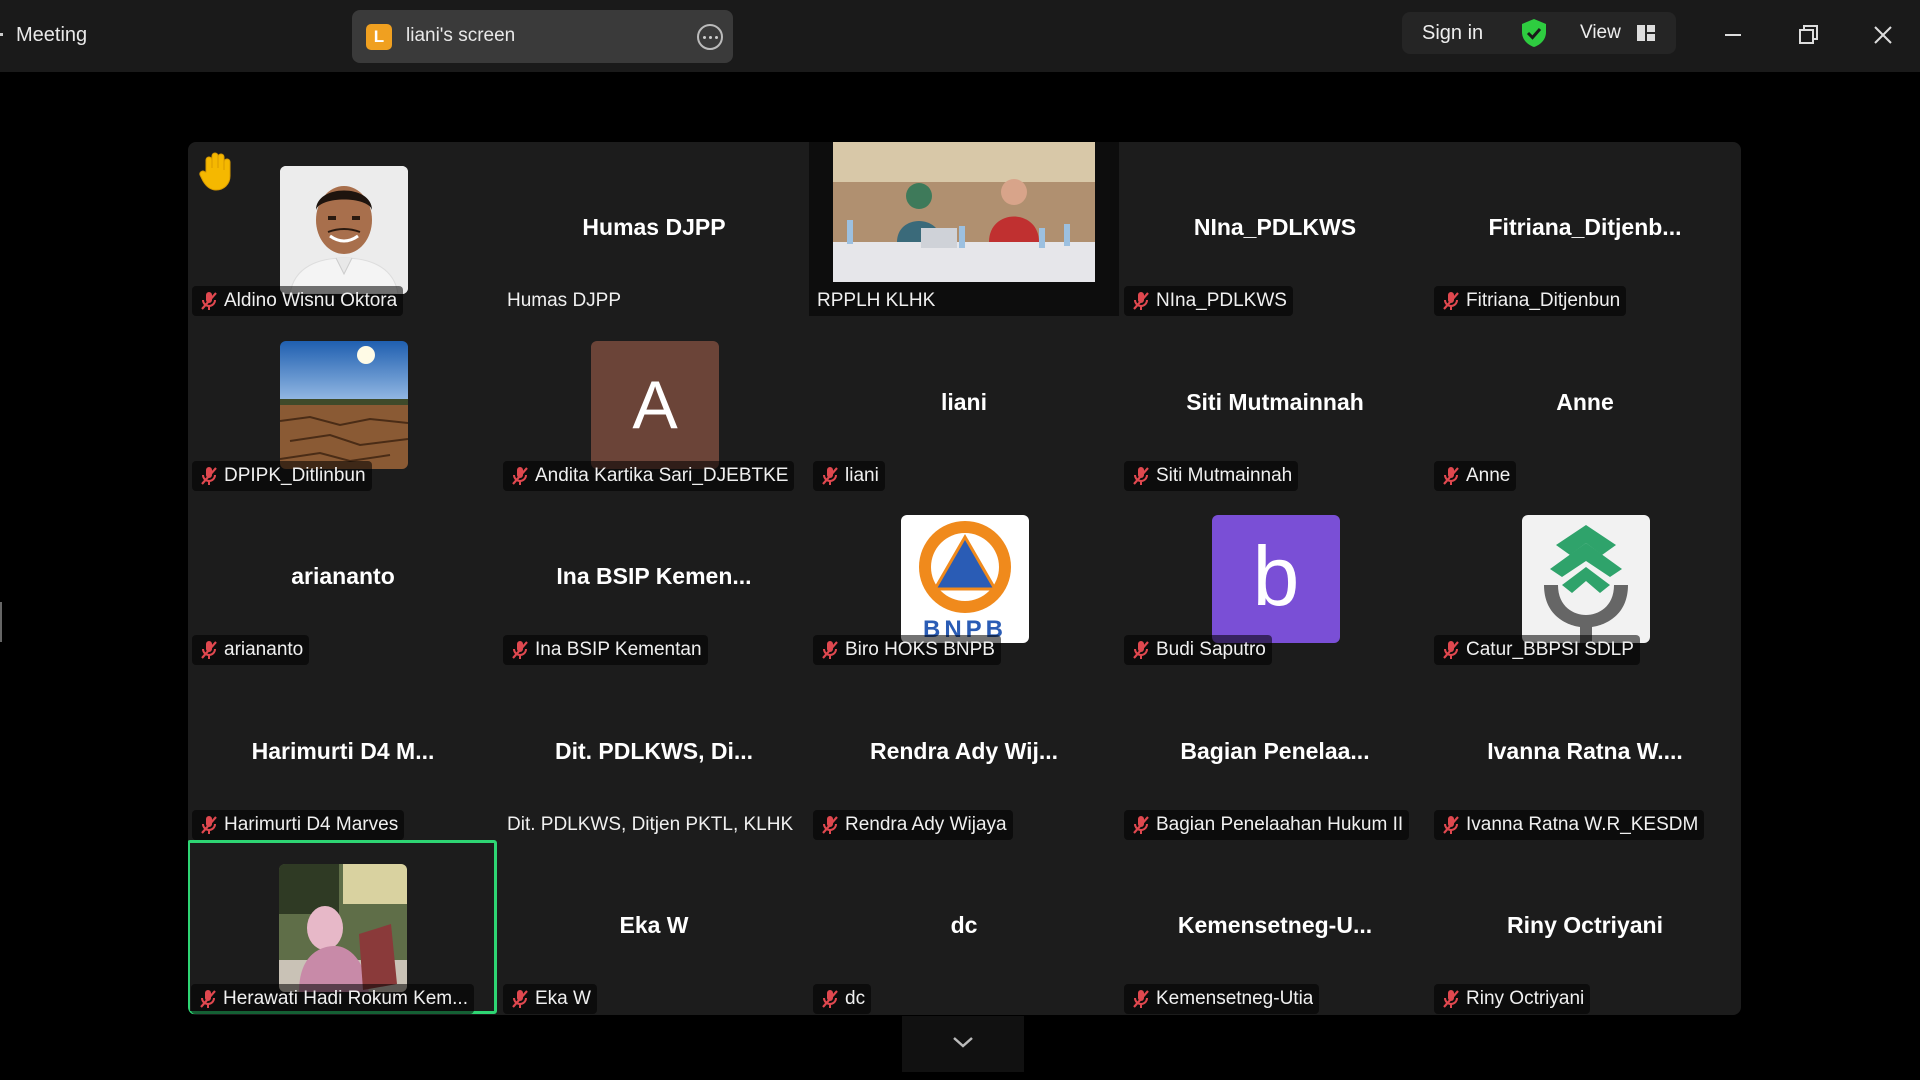 This screenshot has width=1920, height=1080. Describe the element at coordinates (343, 753) in the screenshot. I see `participant-tile: Harimurti D4 M... Harimurti D4 Marves` at that location.